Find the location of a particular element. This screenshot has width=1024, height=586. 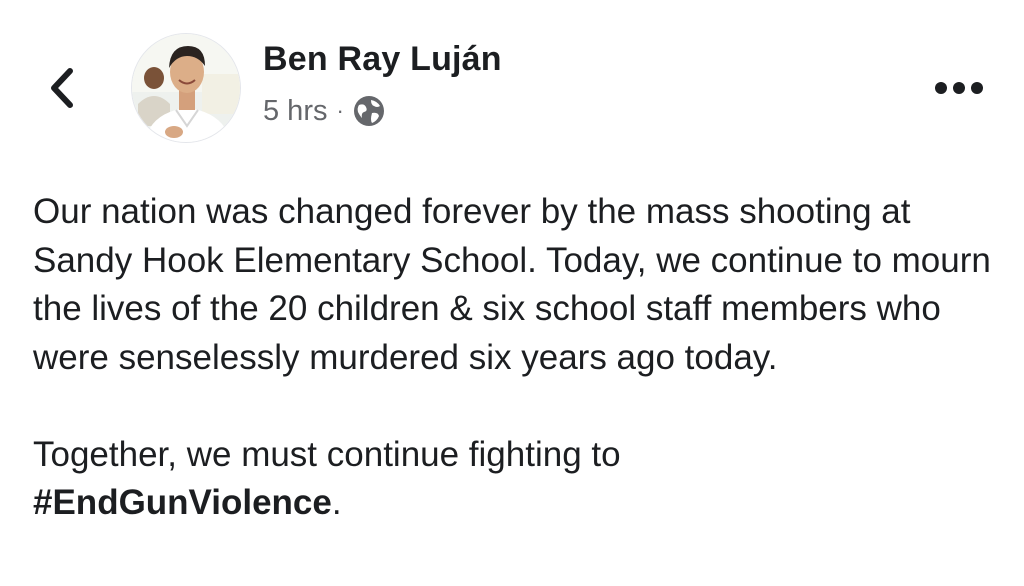

post-meta: 5 hrs · is located at coordinates (324, 111).